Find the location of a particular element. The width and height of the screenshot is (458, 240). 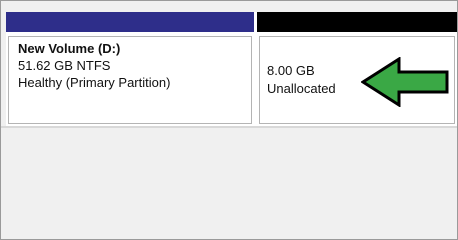

volume-size: 51.62 GB NTFS is located at coordinates (64, 65).